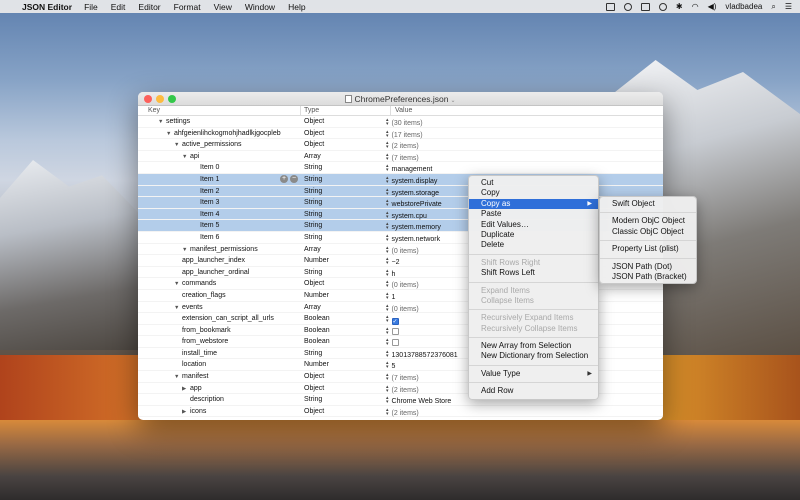 The width and height of the screenshot is (800, 500). What do you see at coordinates (712, 6) in the screenshot?
I see `volume-icon: ◀)` at bounding box center [712, 6].